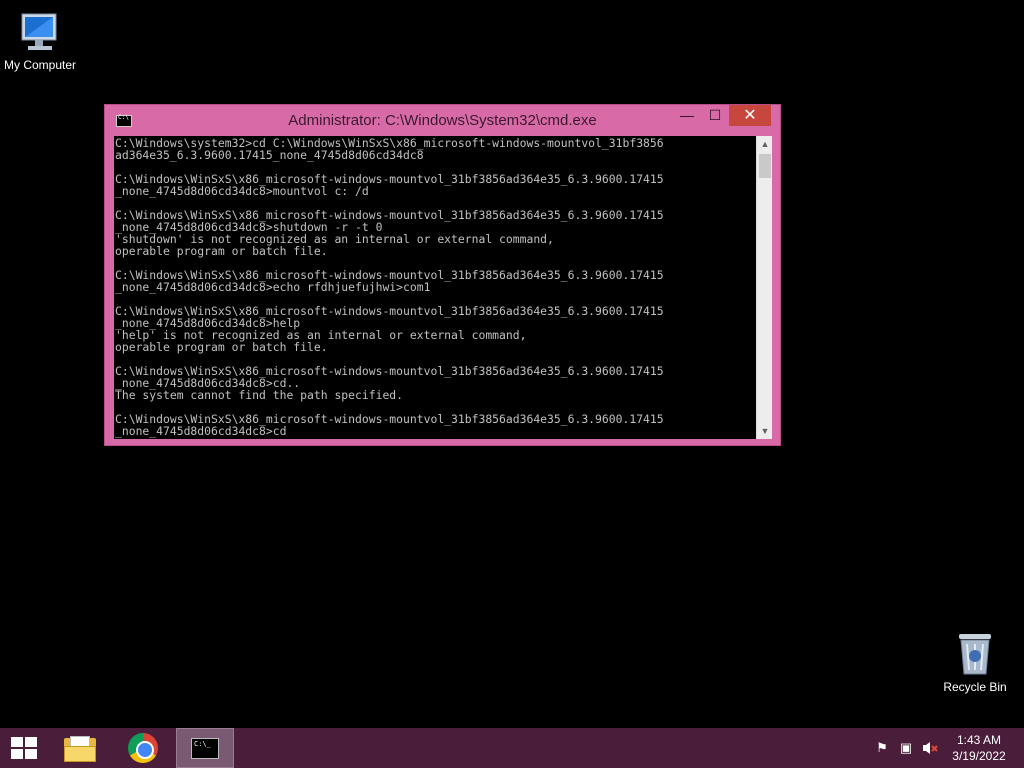 The width and height of the screenshot is (1024, 768). I want to click on maximize-button: ☐, so click(715, 115).